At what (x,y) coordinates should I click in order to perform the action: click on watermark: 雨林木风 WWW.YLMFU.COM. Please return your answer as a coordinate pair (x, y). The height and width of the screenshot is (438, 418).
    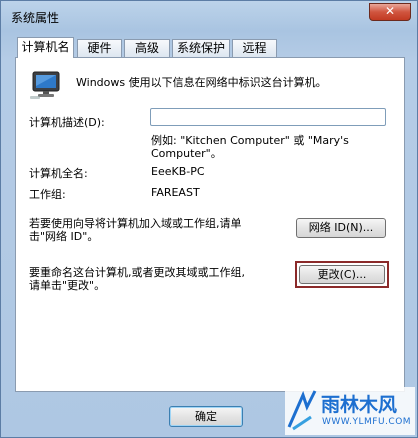
    Looking at the image, I should click on (350, 411).